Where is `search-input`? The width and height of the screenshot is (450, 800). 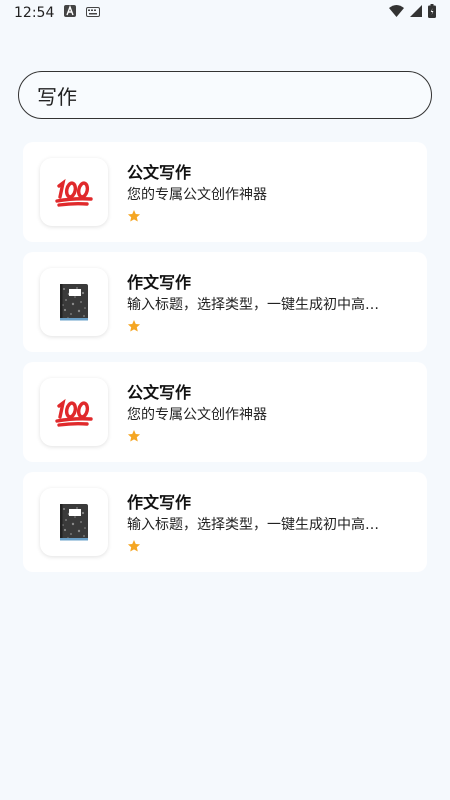
search-input is located at coordinates (225, 95).